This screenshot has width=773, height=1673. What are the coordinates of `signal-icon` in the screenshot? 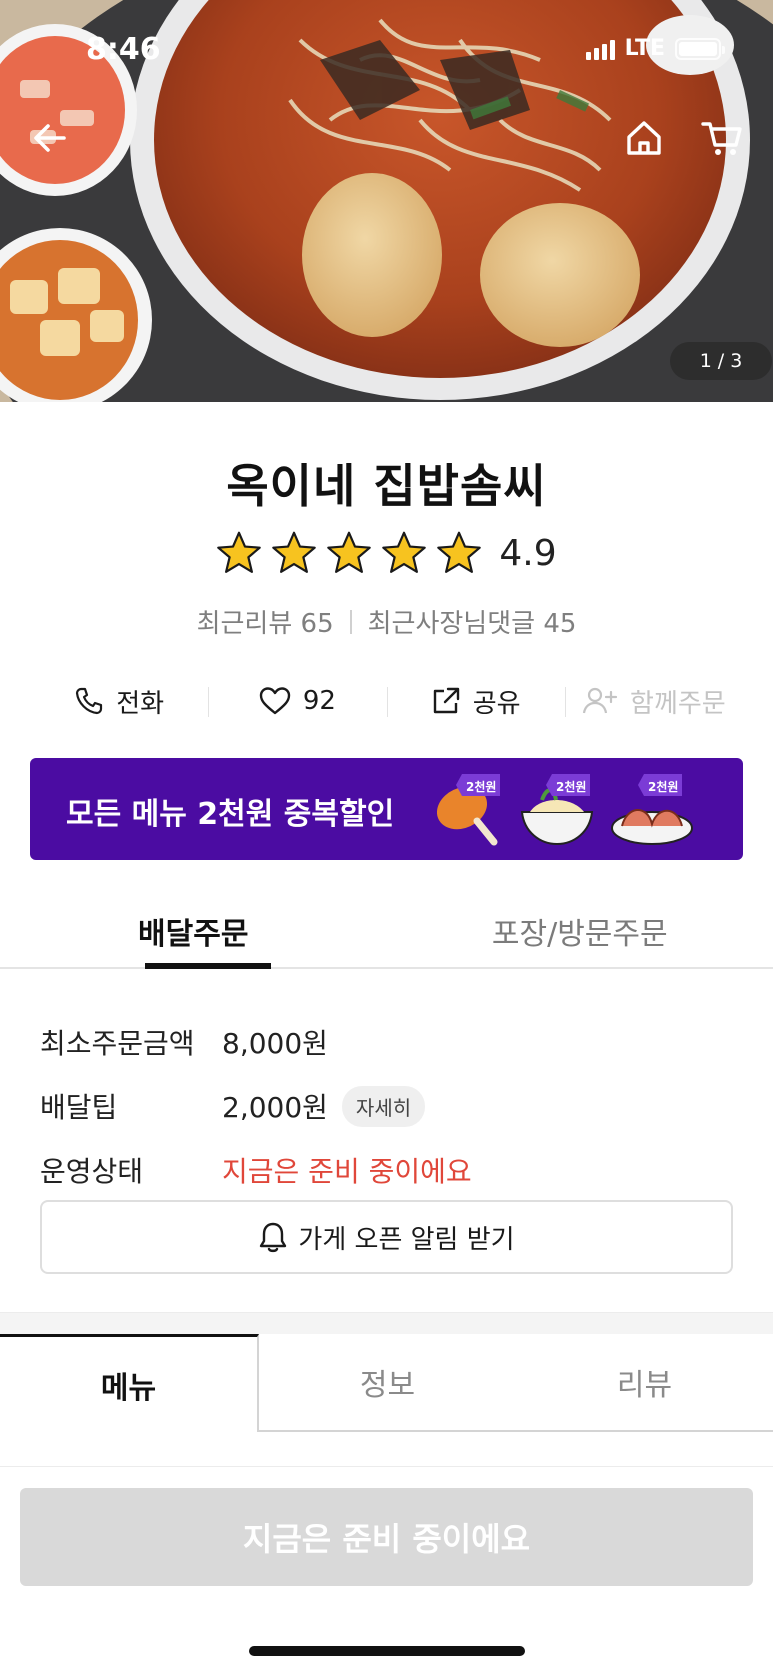 It's located at (600, 49).